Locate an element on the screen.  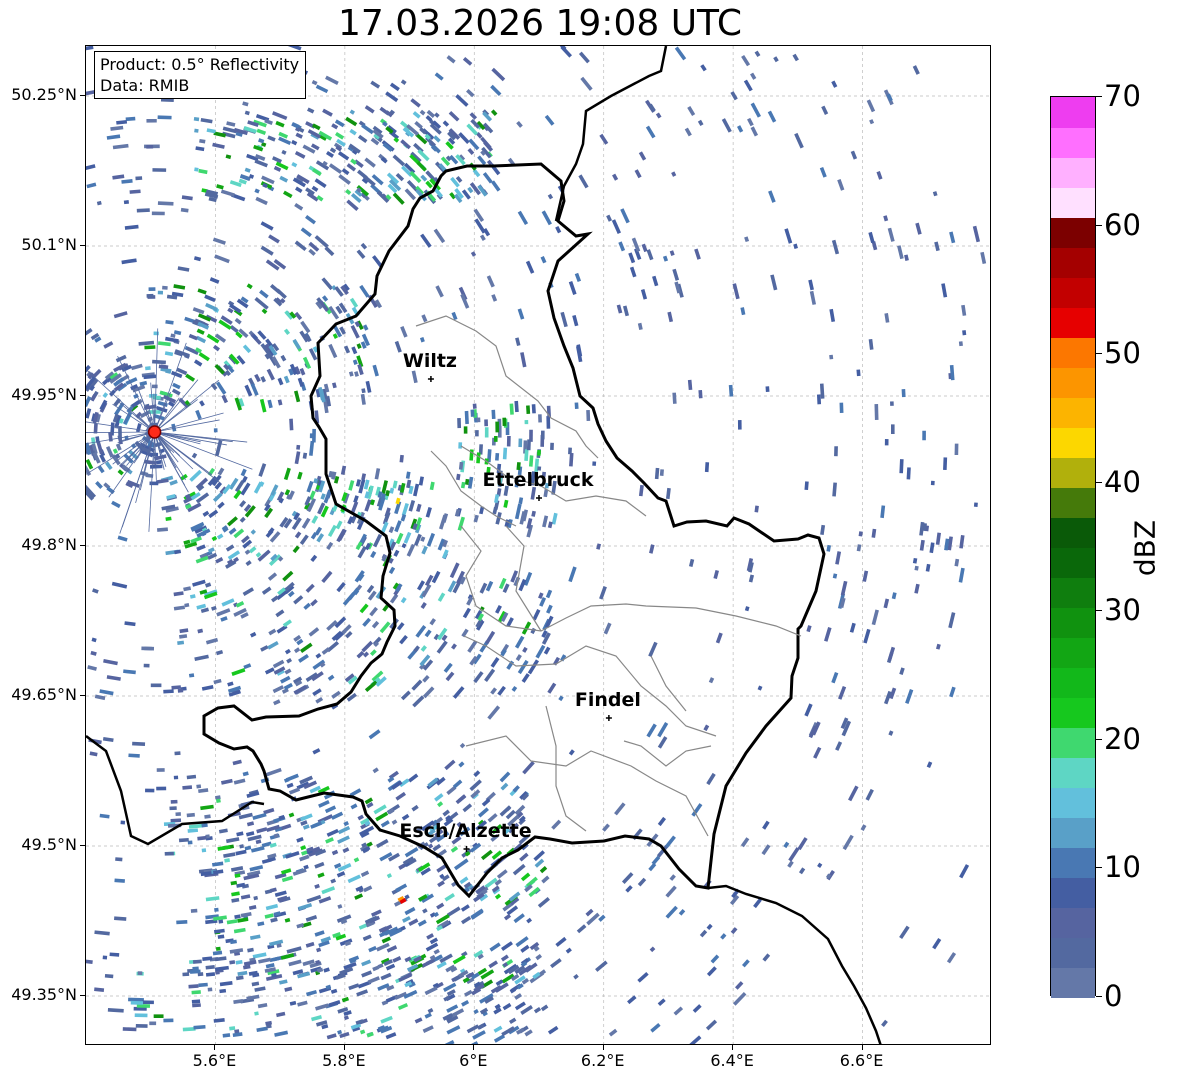
lat-tick-label: 49.5°N is located at coordinates (49, 844).